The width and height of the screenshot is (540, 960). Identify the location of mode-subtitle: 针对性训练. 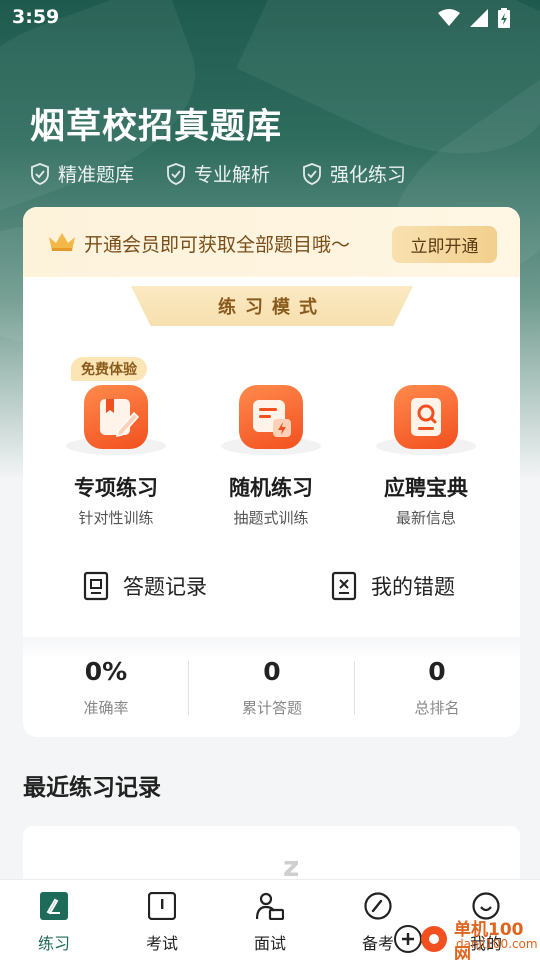
(116, 518).